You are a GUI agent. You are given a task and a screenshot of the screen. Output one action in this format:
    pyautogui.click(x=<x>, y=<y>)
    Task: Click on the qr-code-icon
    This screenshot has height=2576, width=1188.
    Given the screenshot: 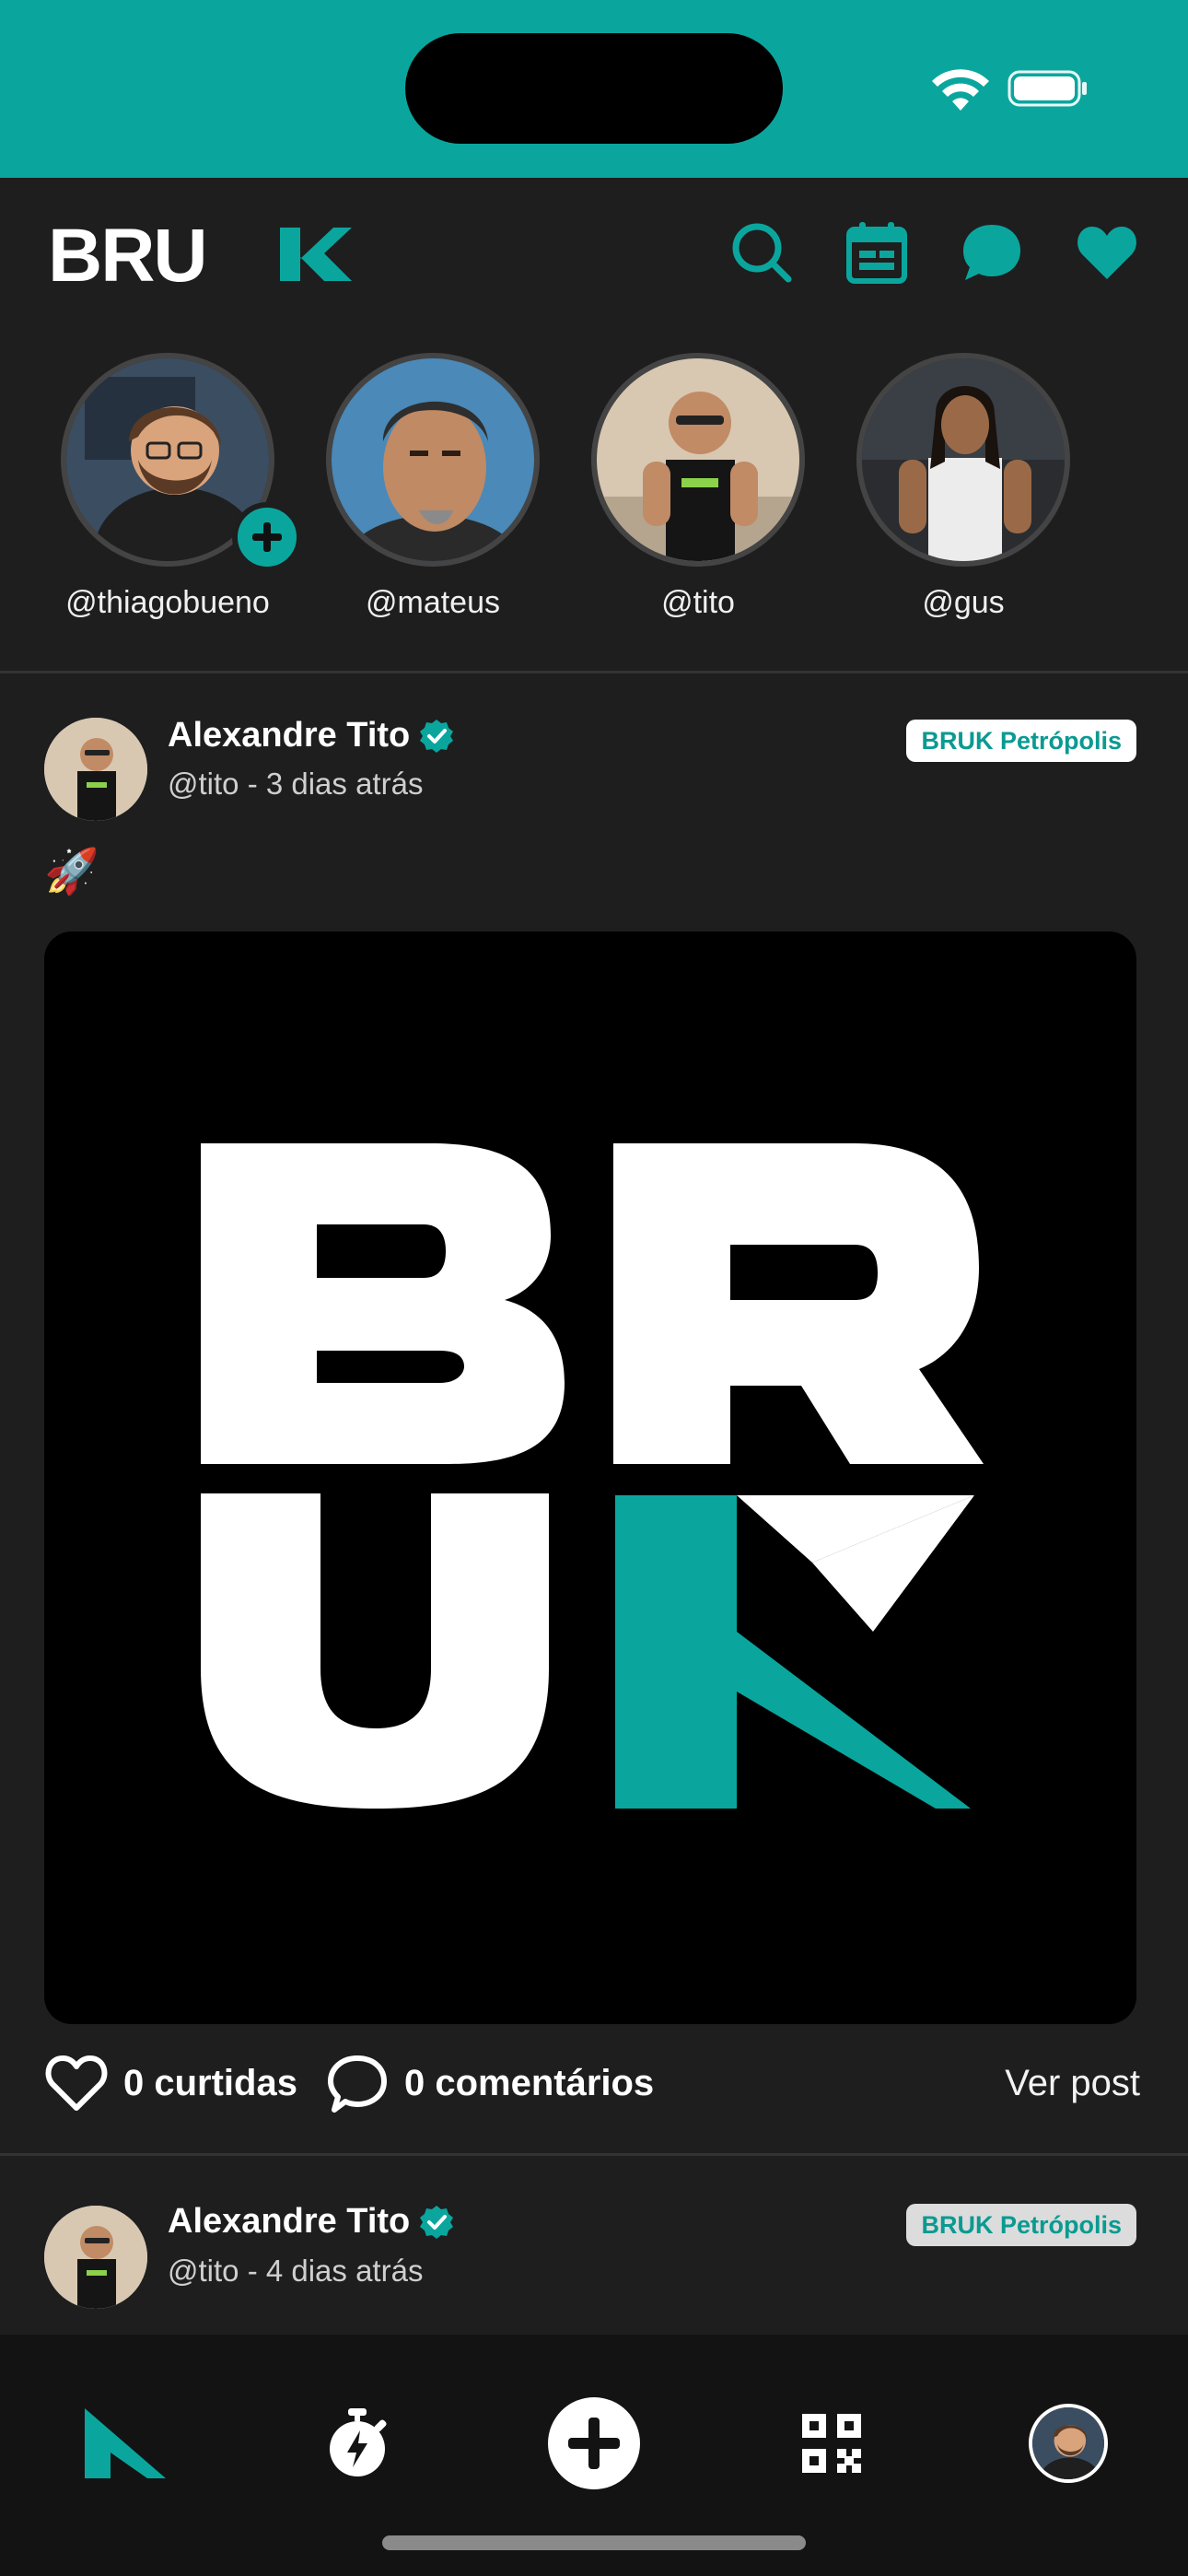 What is the action you would take?
    pyautogui.click(x=831, y=2443)
    